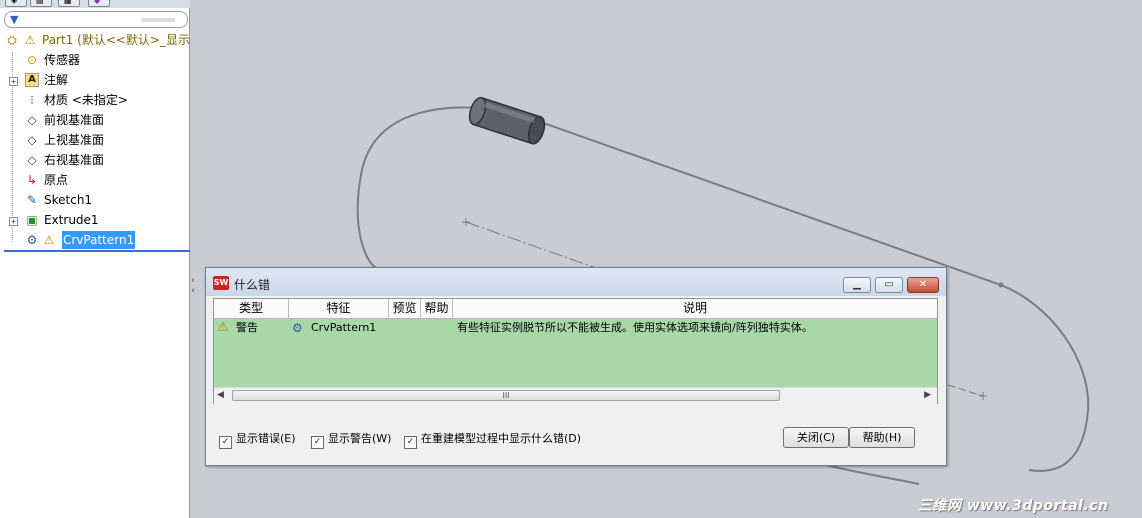 Image resolution: width=1142 pixels, height=518 pixels. What do you see at coordinates (1001, 285) in the screenshot?
I see `sketch-point` at bounding box center [1001, 285].